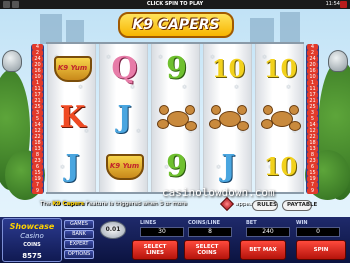 Image resolution: width=350 pixels, height=263 pixels. I want to click on top-status-bar: CLICK SPIN TO PLAY 11:54, so click(175, 4).